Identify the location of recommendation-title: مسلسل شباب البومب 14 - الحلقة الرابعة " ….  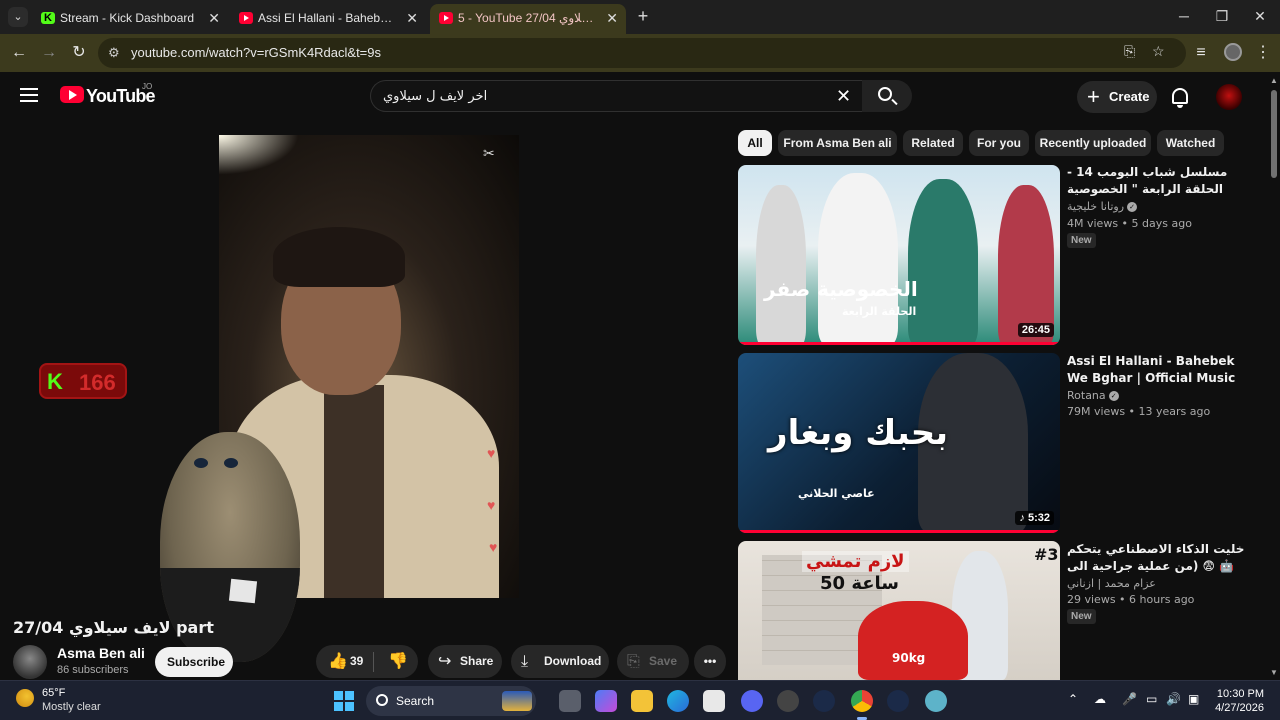
(1160, 181).